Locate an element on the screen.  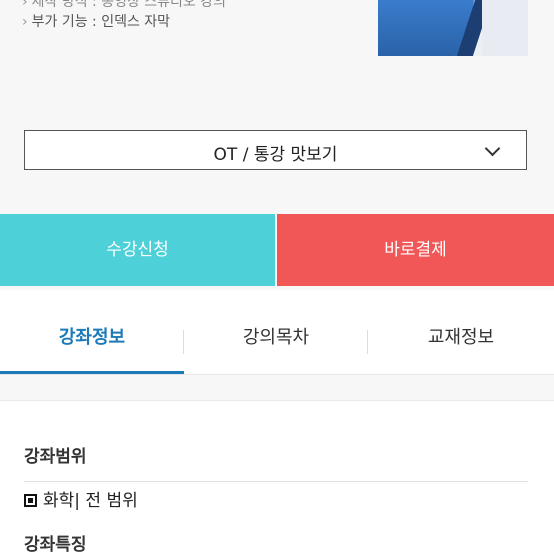
section-divider is located at coordinates (276, 481).